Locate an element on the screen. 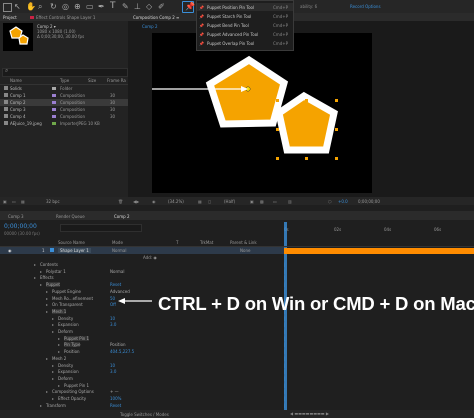  col-trkmat: TrkMat is located at coordinates (206, 242).